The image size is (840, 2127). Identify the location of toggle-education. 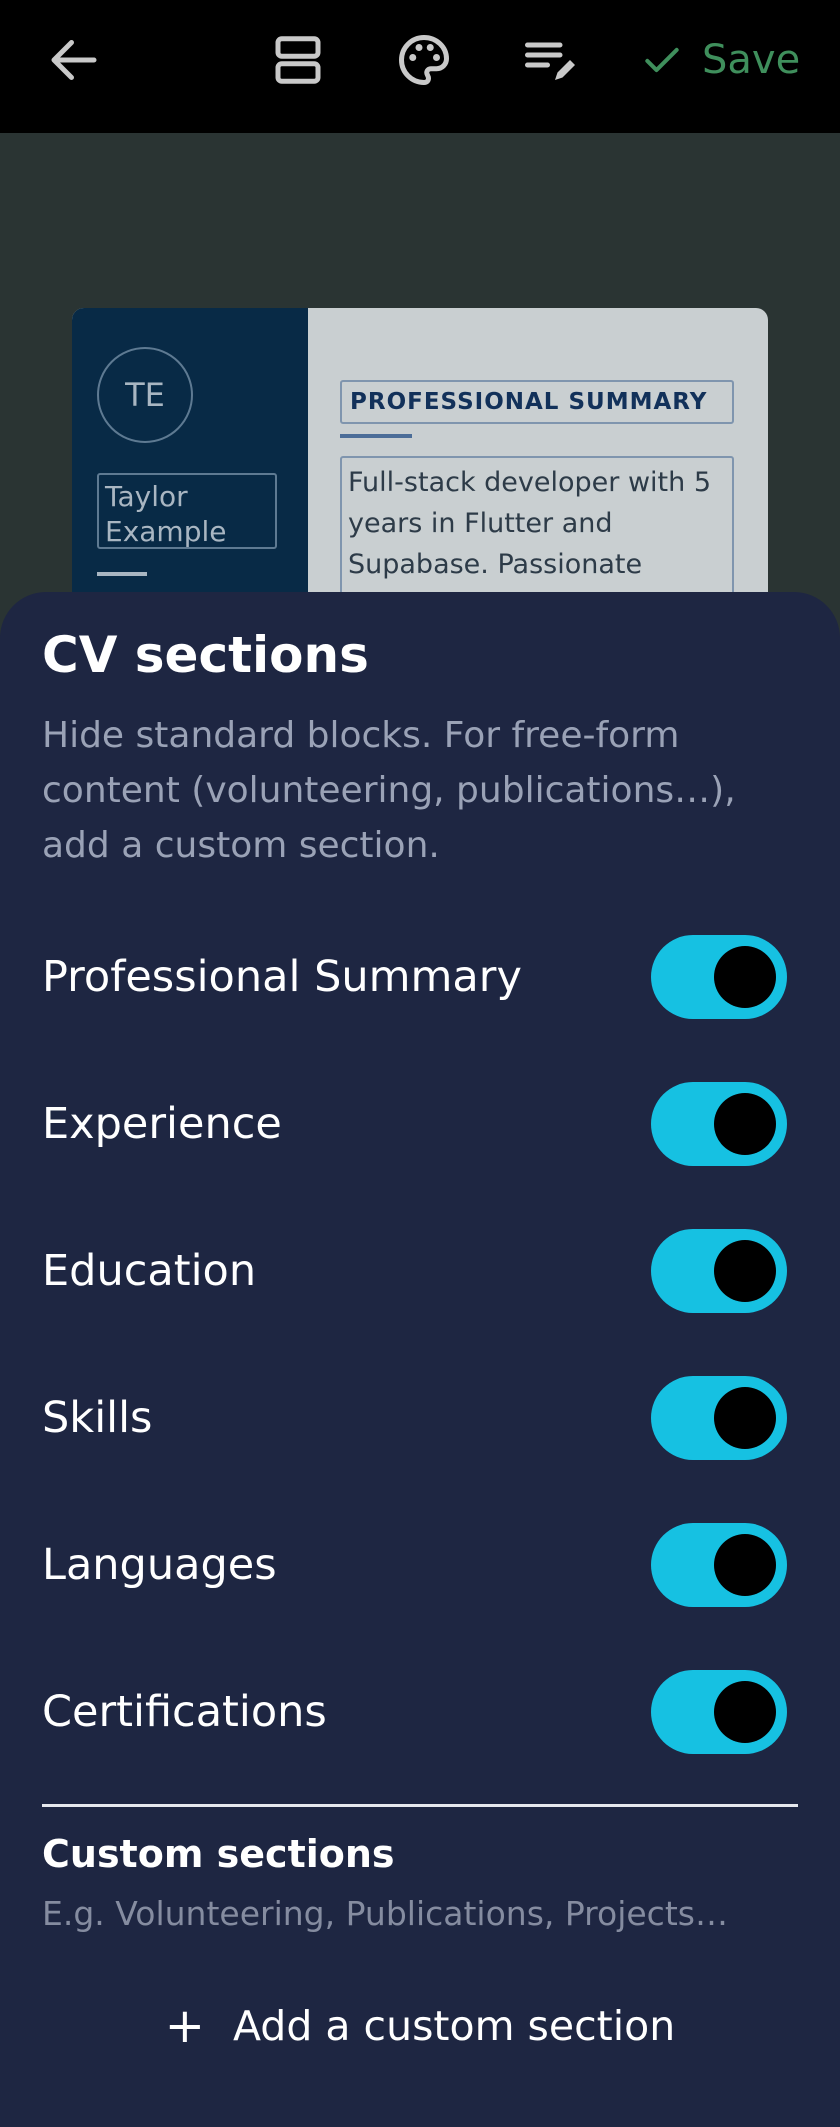
(719, 1271).